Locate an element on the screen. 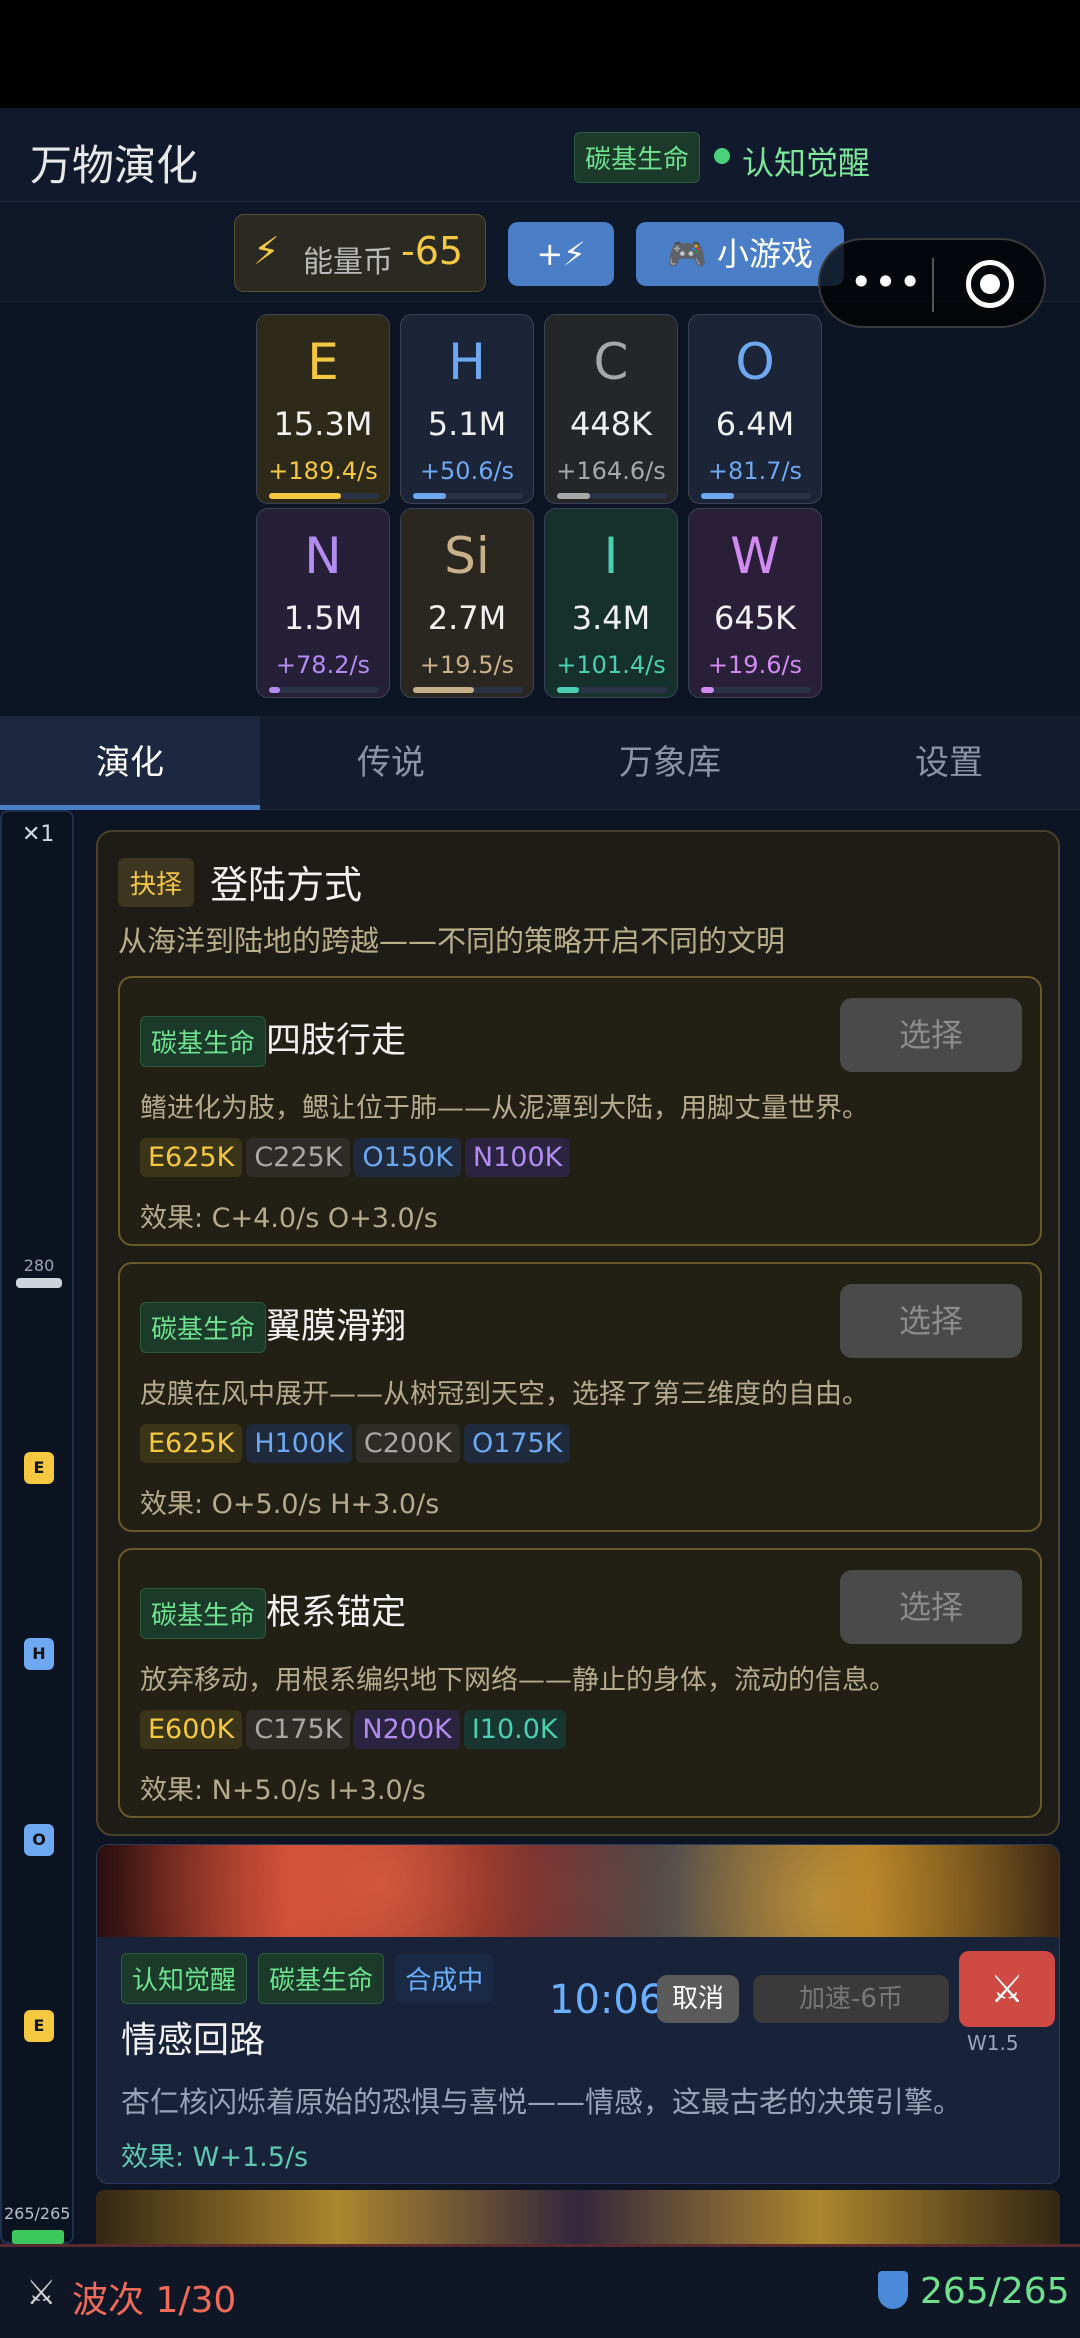  cost-chip: N200K is located at coordinates (407, 1729).